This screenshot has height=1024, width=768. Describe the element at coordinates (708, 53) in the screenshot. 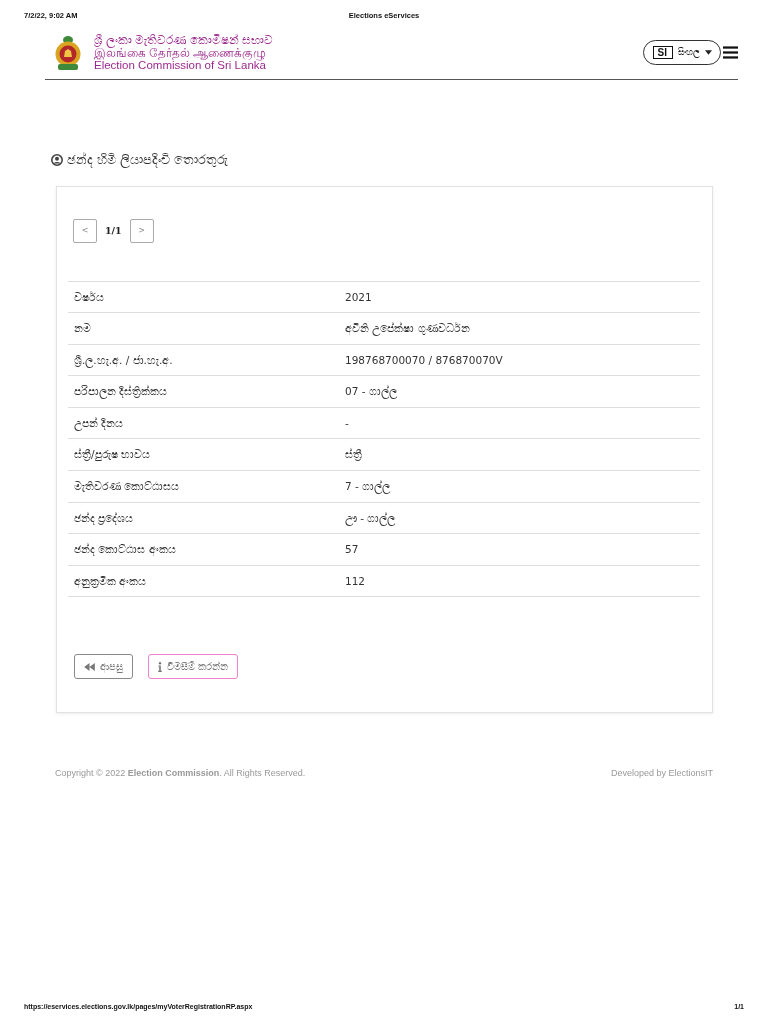

I see `caret-icon` at that location.